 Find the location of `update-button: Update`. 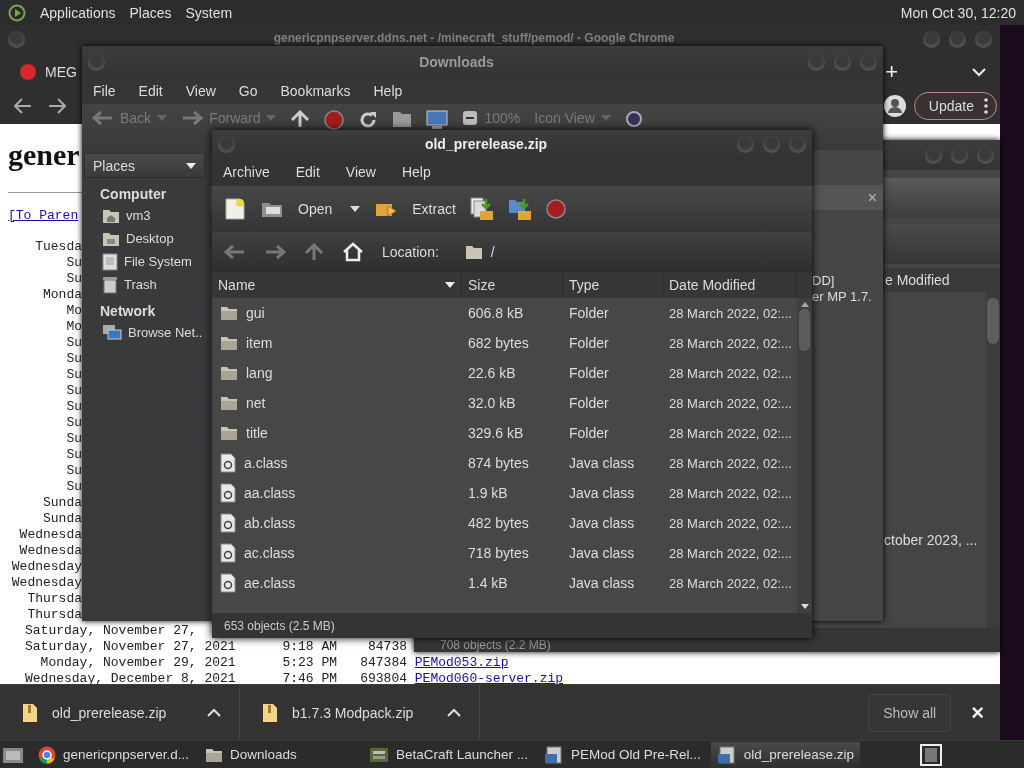

update-button: Update is located at coordinates (955, 106).